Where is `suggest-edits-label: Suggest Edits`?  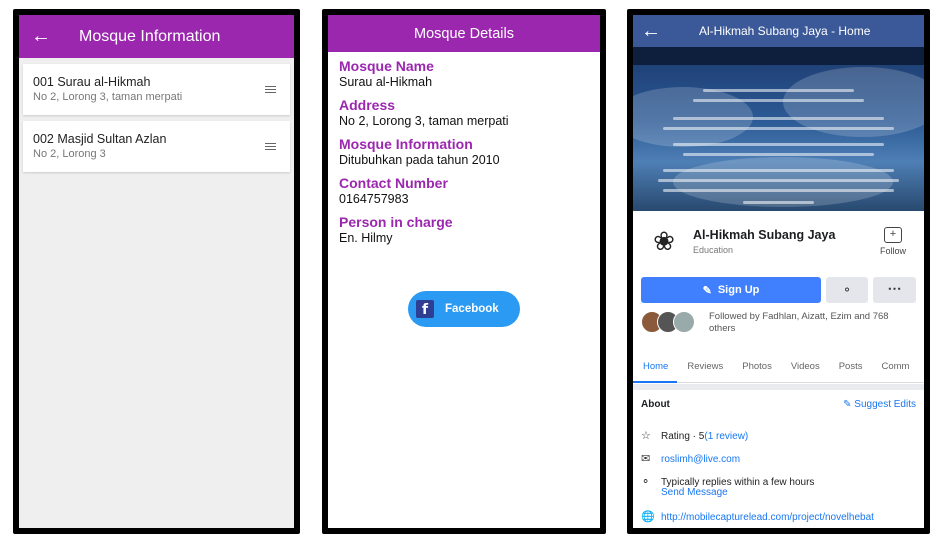 suggest-edits-label: Suggest Edits is located at coordinates (885, 404).